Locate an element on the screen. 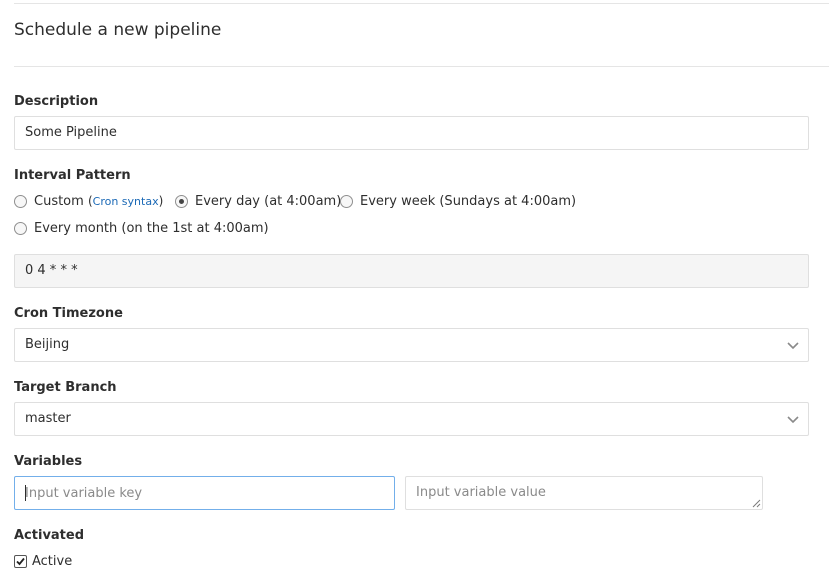 The height and width of the screenshot is (586, 829). text-caret is located at coordinates (25, 493).